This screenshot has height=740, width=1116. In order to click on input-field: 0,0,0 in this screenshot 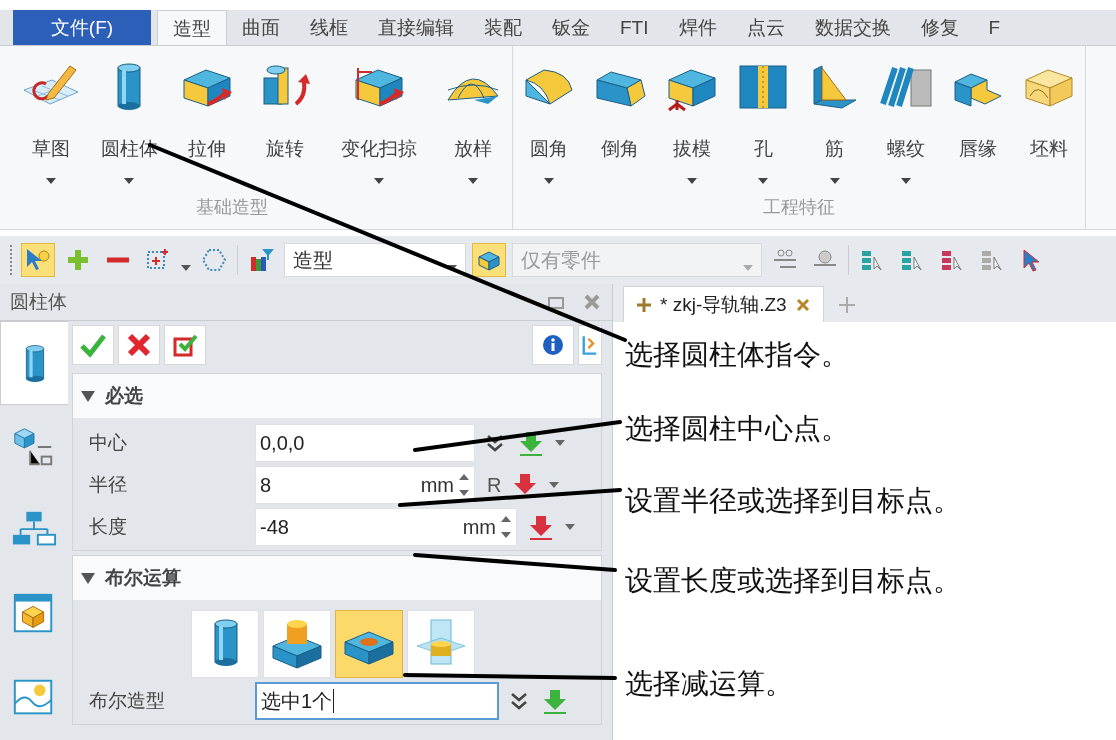, I will do `click(365, 443)`.